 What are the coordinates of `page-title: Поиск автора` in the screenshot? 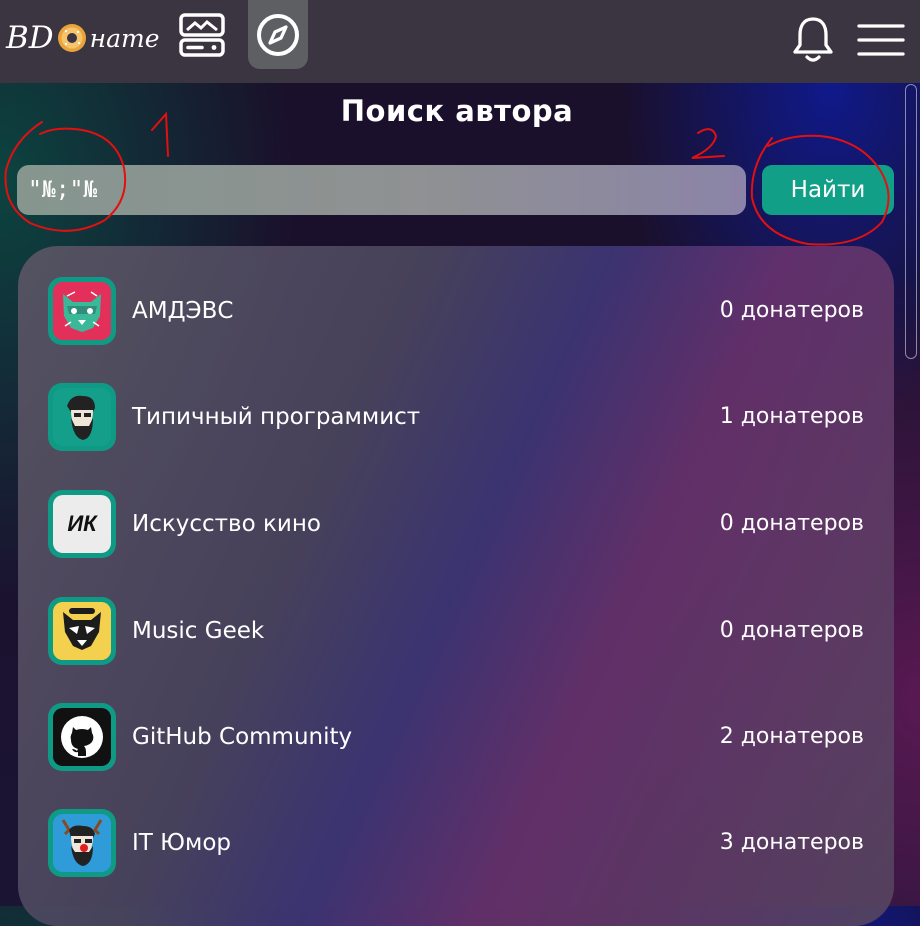 It's located at (457, 111).